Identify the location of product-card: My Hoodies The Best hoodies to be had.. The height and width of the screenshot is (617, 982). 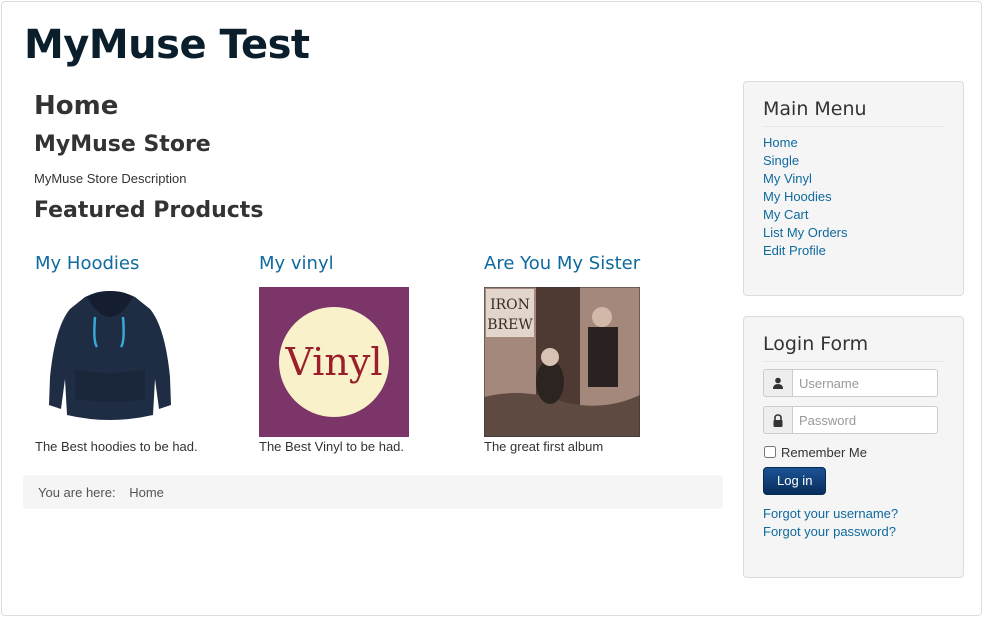
(140, 353).